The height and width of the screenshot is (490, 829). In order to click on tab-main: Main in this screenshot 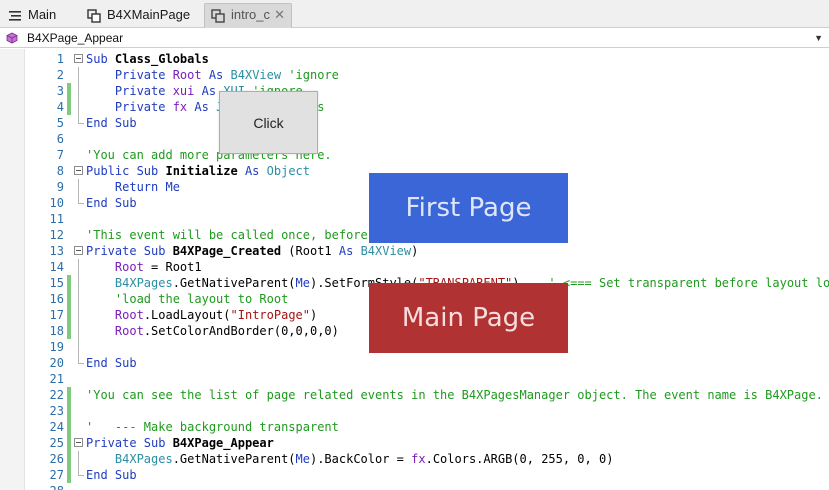, I will do `click(41, 16)`.